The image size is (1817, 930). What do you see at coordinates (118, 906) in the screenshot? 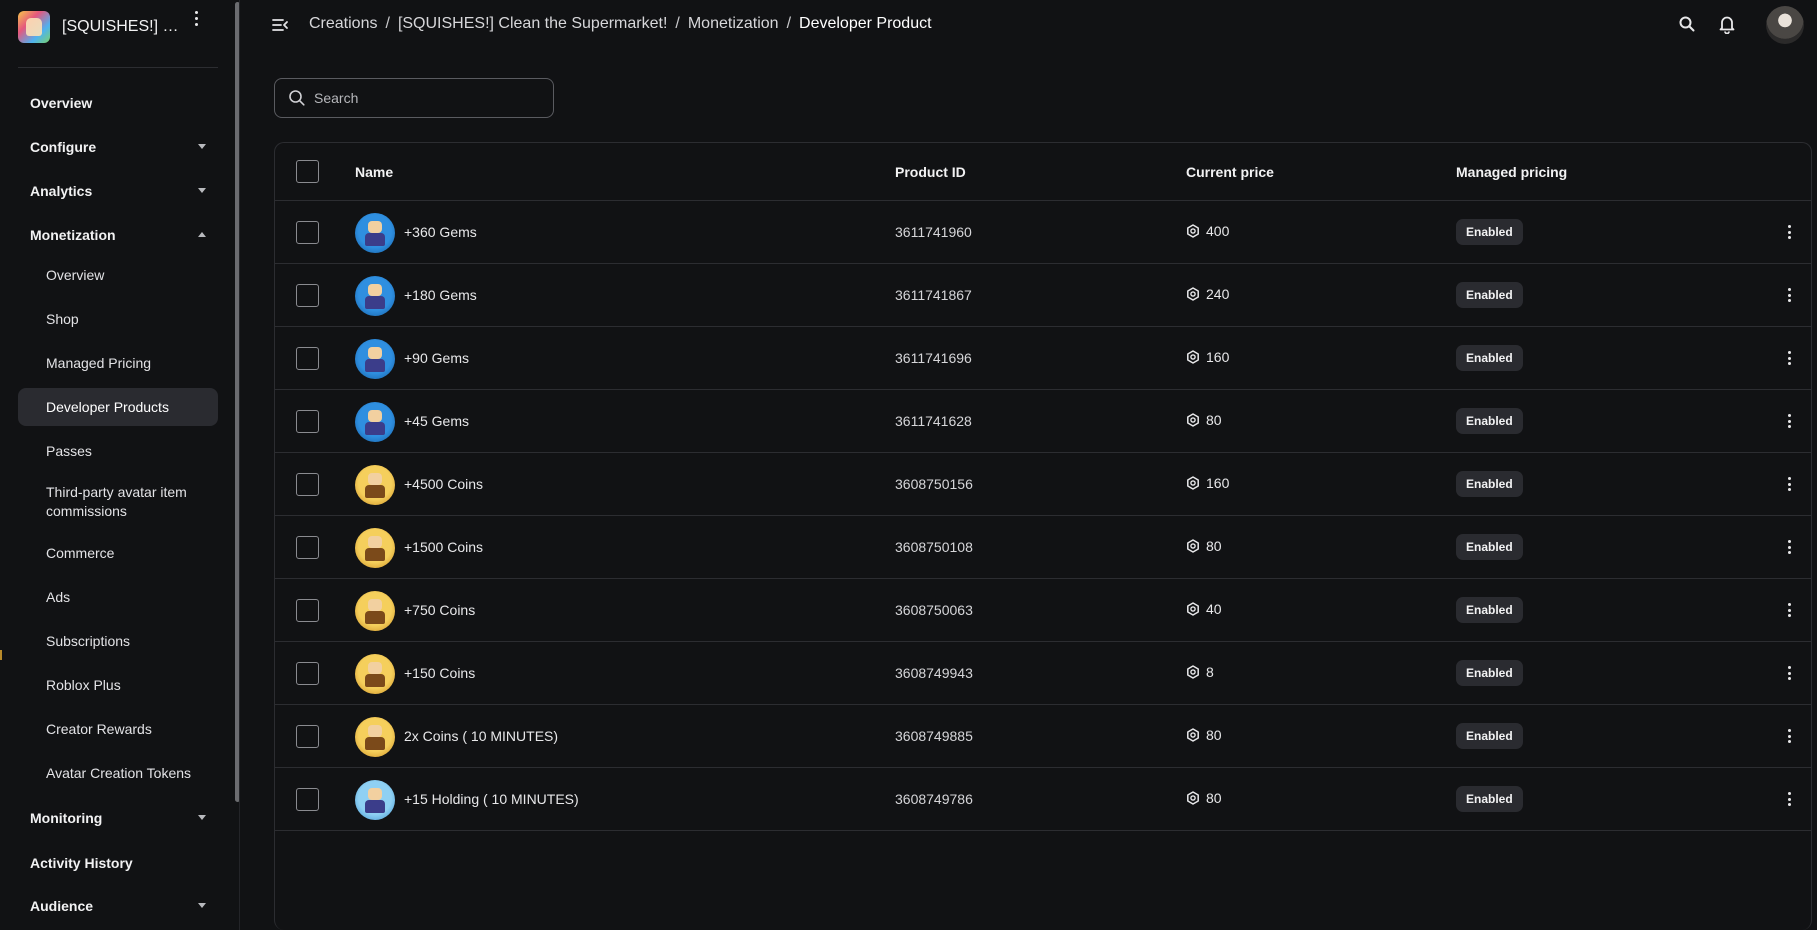
I see `sidebar-item-audience: Audience` at bounding box center [118, 906].